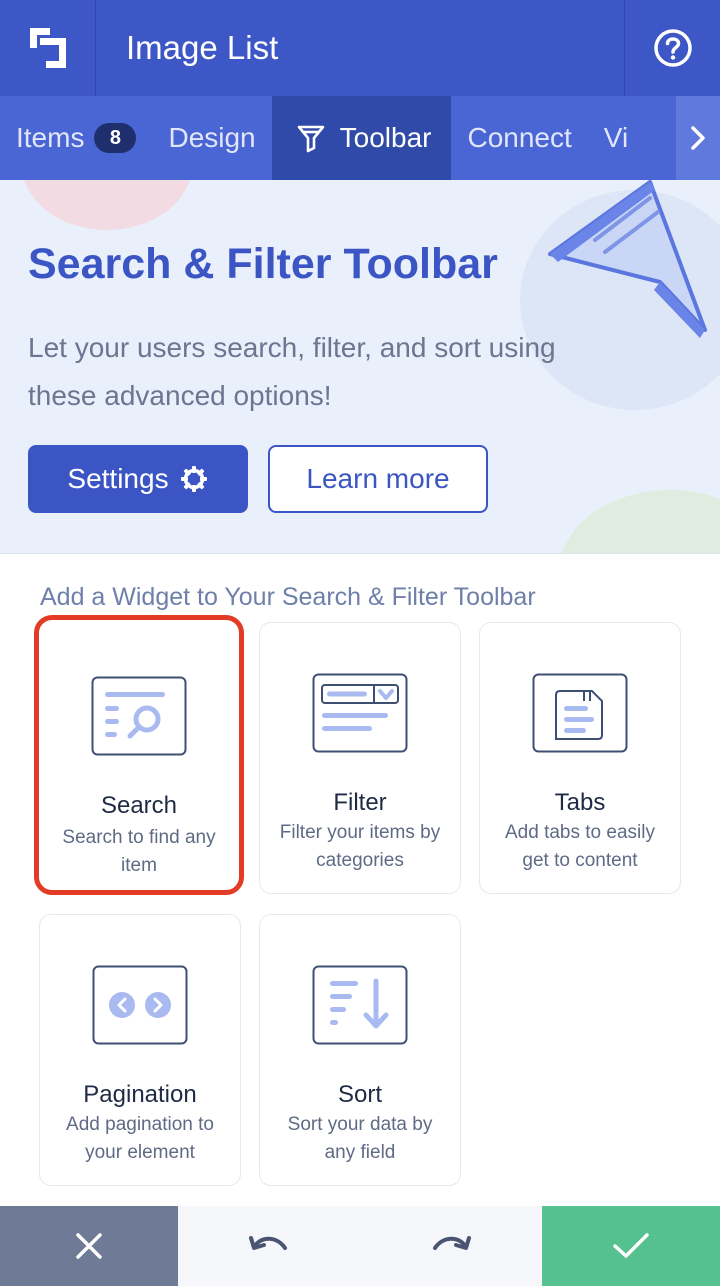  I want to click on funnel-icon, so click(311, 138).